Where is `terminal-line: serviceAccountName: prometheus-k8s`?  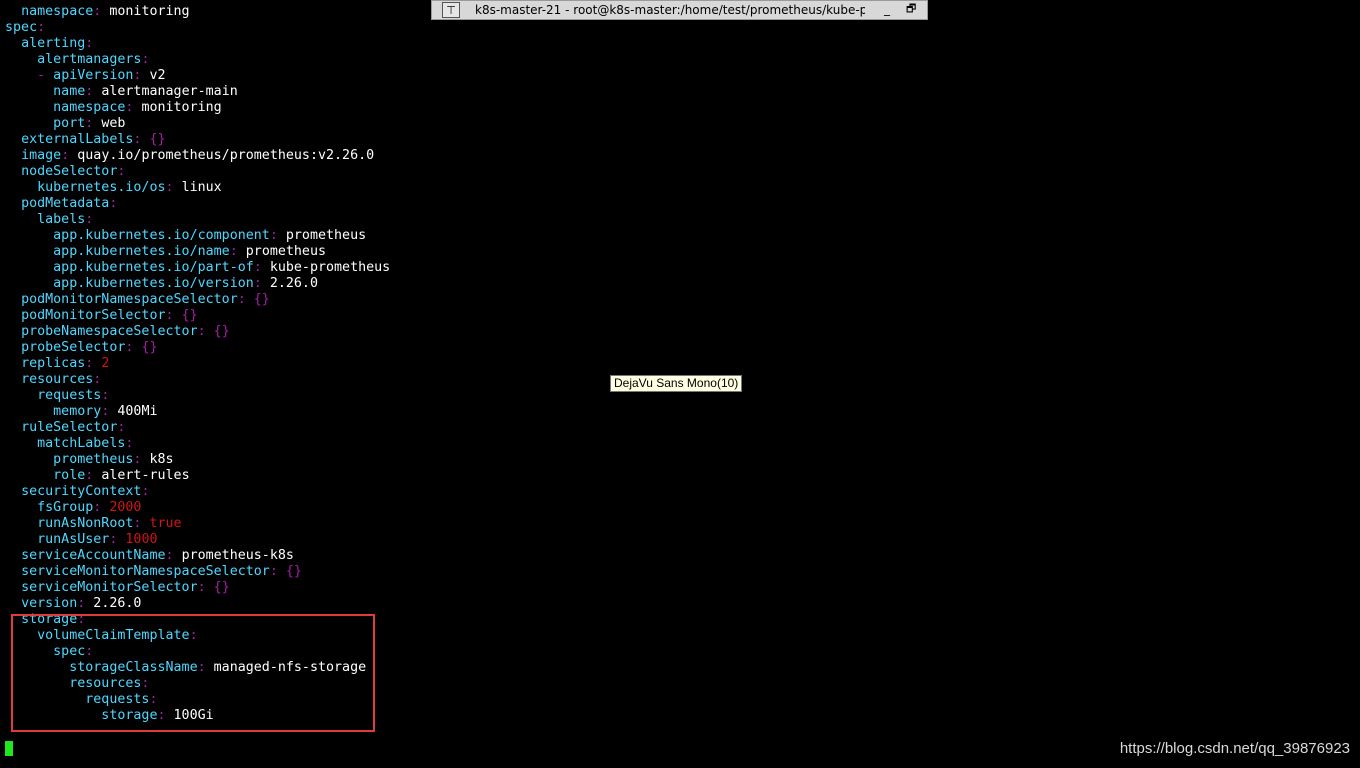
terminal-line: serviceAccountName: prometheus-k8s is located at coordinates (197, 556).